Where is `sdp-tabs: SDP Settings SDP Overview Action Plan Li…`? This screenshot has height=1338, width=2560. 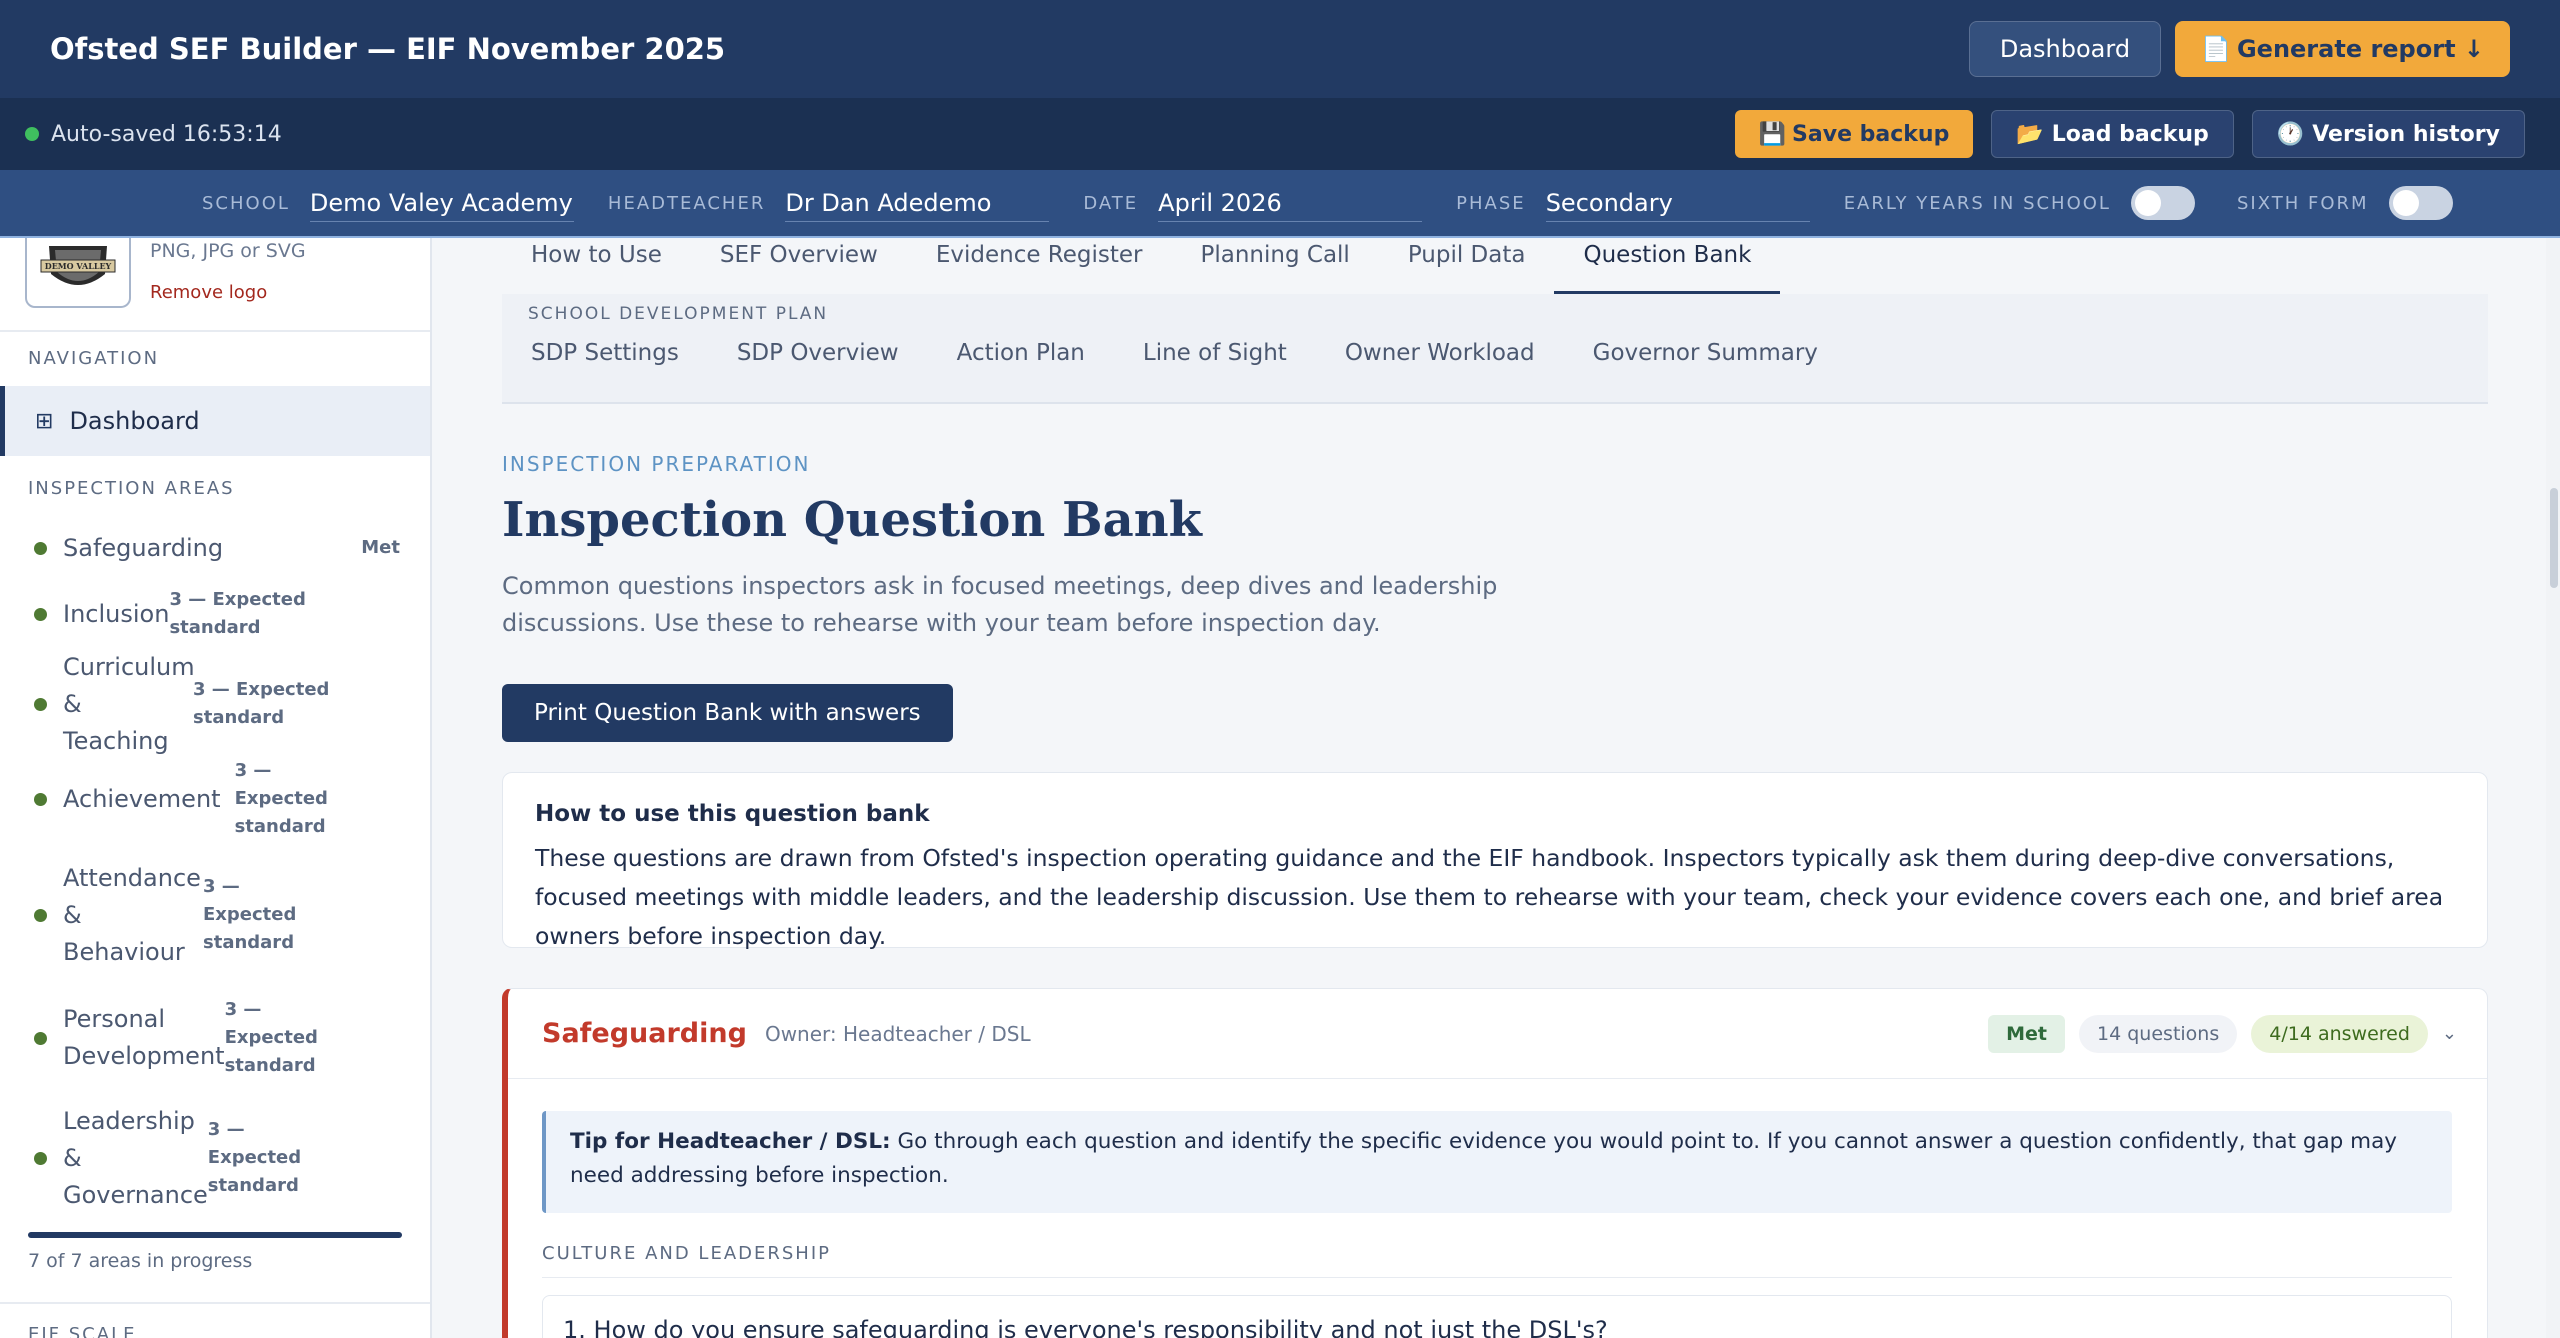
sdp-tabs: SDP Settings SDP Overview Action Plan Li… is located at coordinates (1174, 353).